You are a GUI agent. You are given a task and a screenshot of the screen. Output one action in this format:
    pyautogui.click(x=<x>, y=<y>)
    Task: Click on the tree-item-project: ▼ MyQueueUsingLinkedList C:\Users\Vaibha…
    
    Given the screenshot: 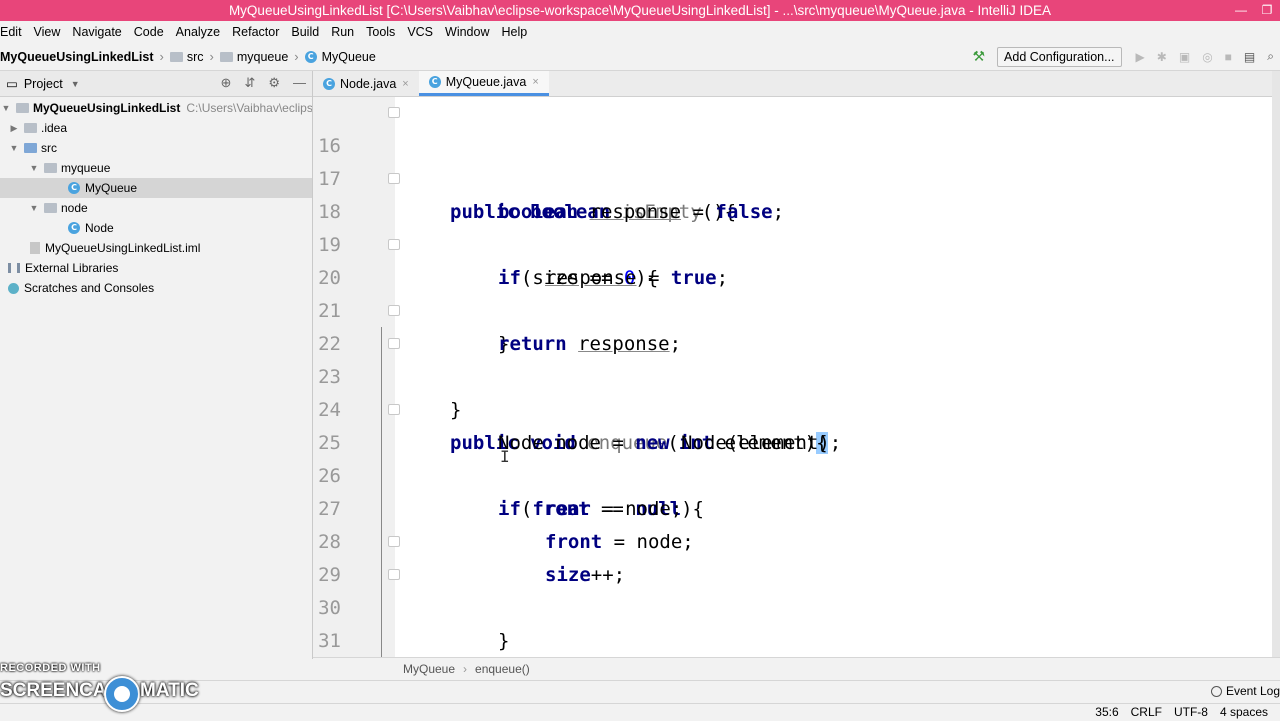 What is the action you would take?
    pyautogui.click(x=166, y=108)
    